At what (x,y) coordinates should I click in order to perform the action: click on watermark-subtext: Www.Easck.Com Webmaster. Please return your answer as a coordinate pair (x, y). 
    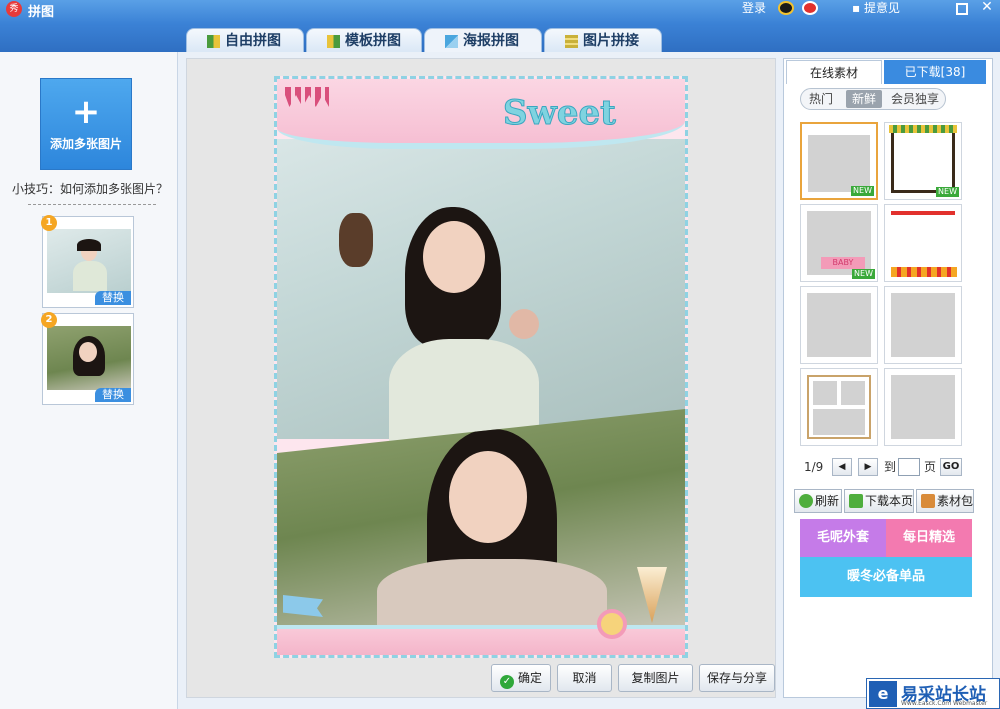
    Looking at the image, I should click on (944, 703).